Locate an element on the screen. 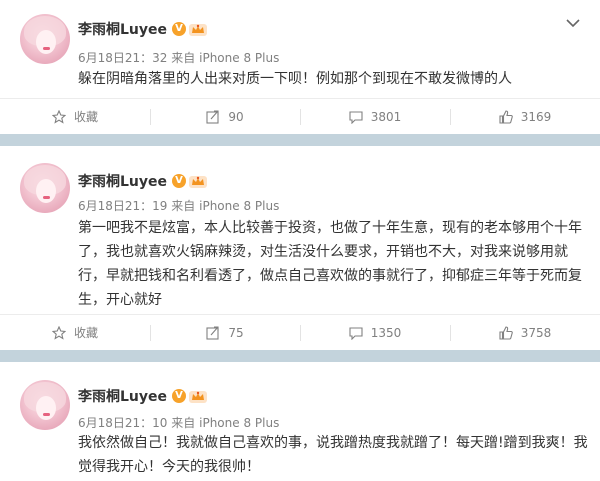 The height and width of the screenshot is (481, 600). like-button: 3169 is located at coordinates (525, 116).